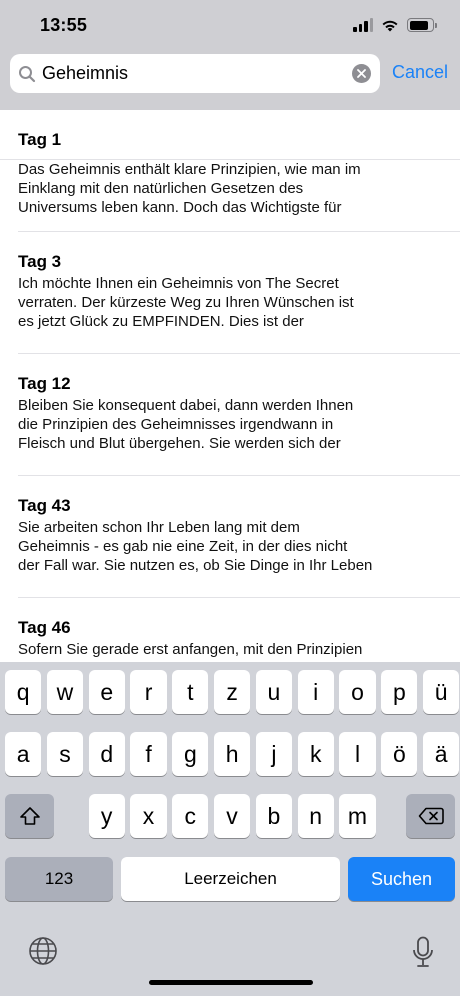  What do you see at coordinates (65, 754) in the screenshot?
I see `key-s: s` at bounding box center [65, 754].